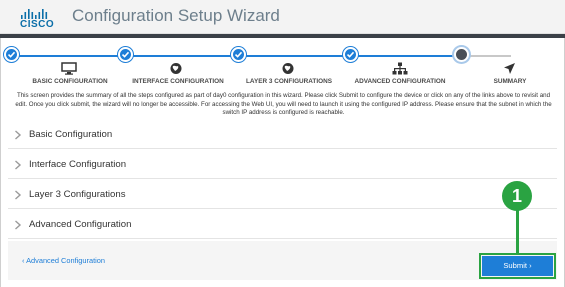 The image size is (565, 287). What do you see at coordinates (517, 232) in the screenshot?
I see `callout-connector` at bounding box center [517, 232].